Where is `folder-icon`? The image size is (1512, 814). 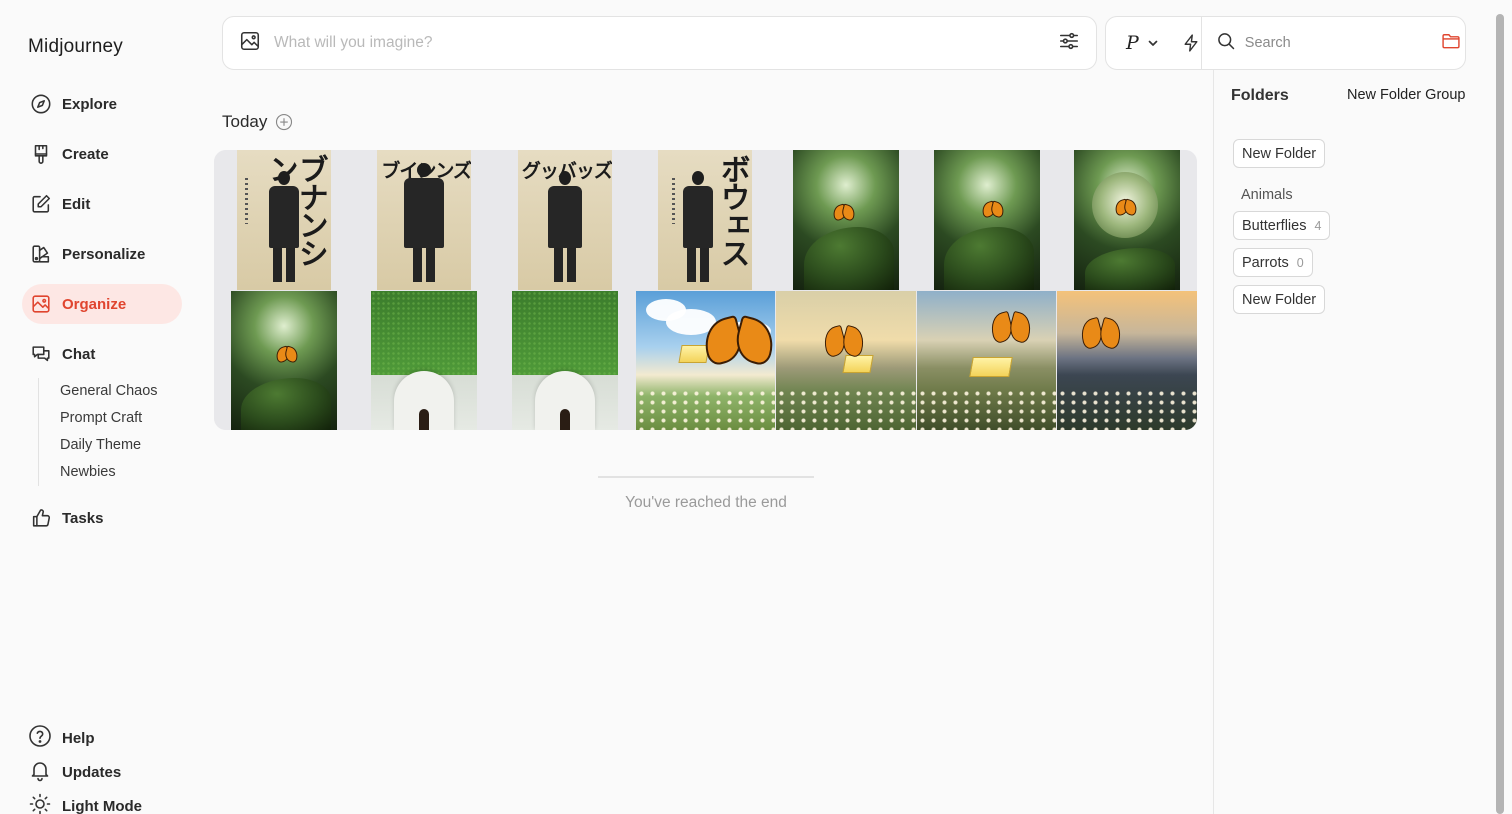
folder-icon is located at coordinates (1451, 43).